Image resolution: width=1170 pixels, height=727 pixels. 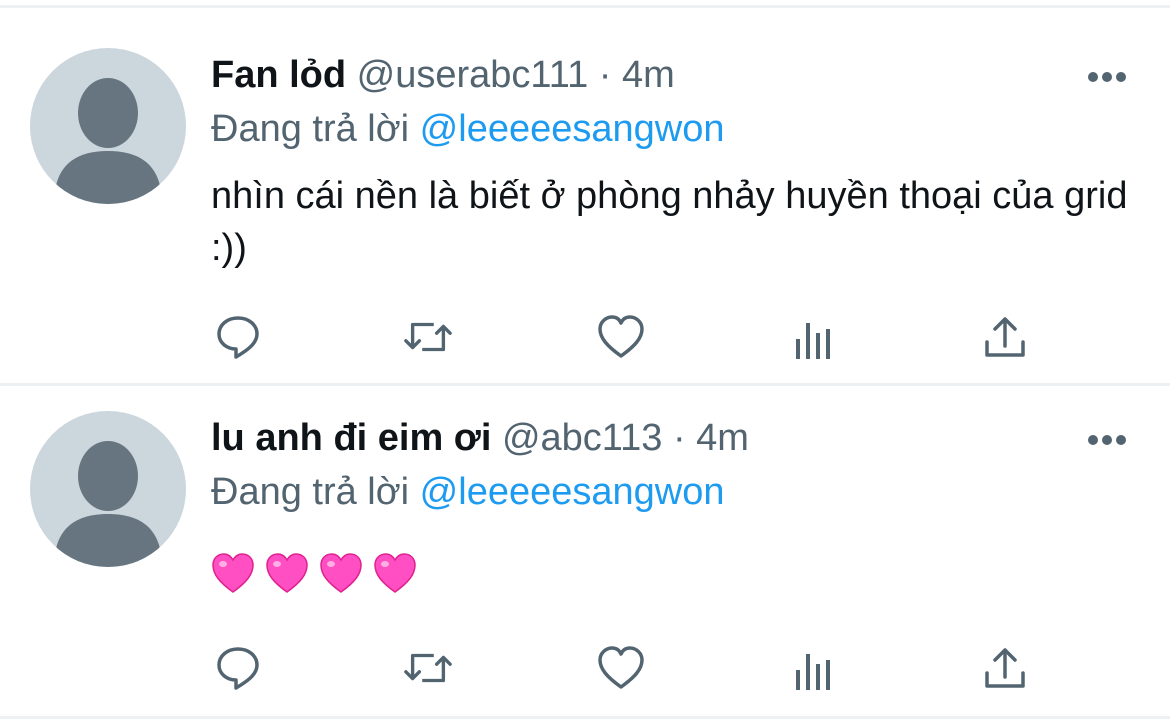 What do you see at coordinates (582, 438) in the screenshot?
I see `user-handle: @abc113` at bounding box center [582, 438].